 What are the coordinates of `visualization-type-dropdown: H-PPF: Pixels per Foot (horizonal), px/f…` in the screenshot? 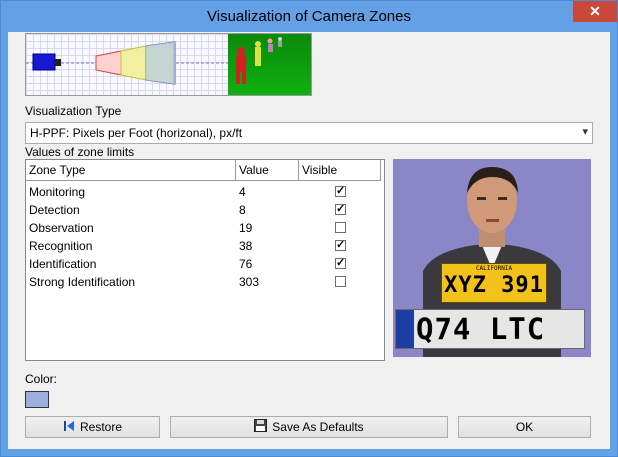 It's located at (309, 133).